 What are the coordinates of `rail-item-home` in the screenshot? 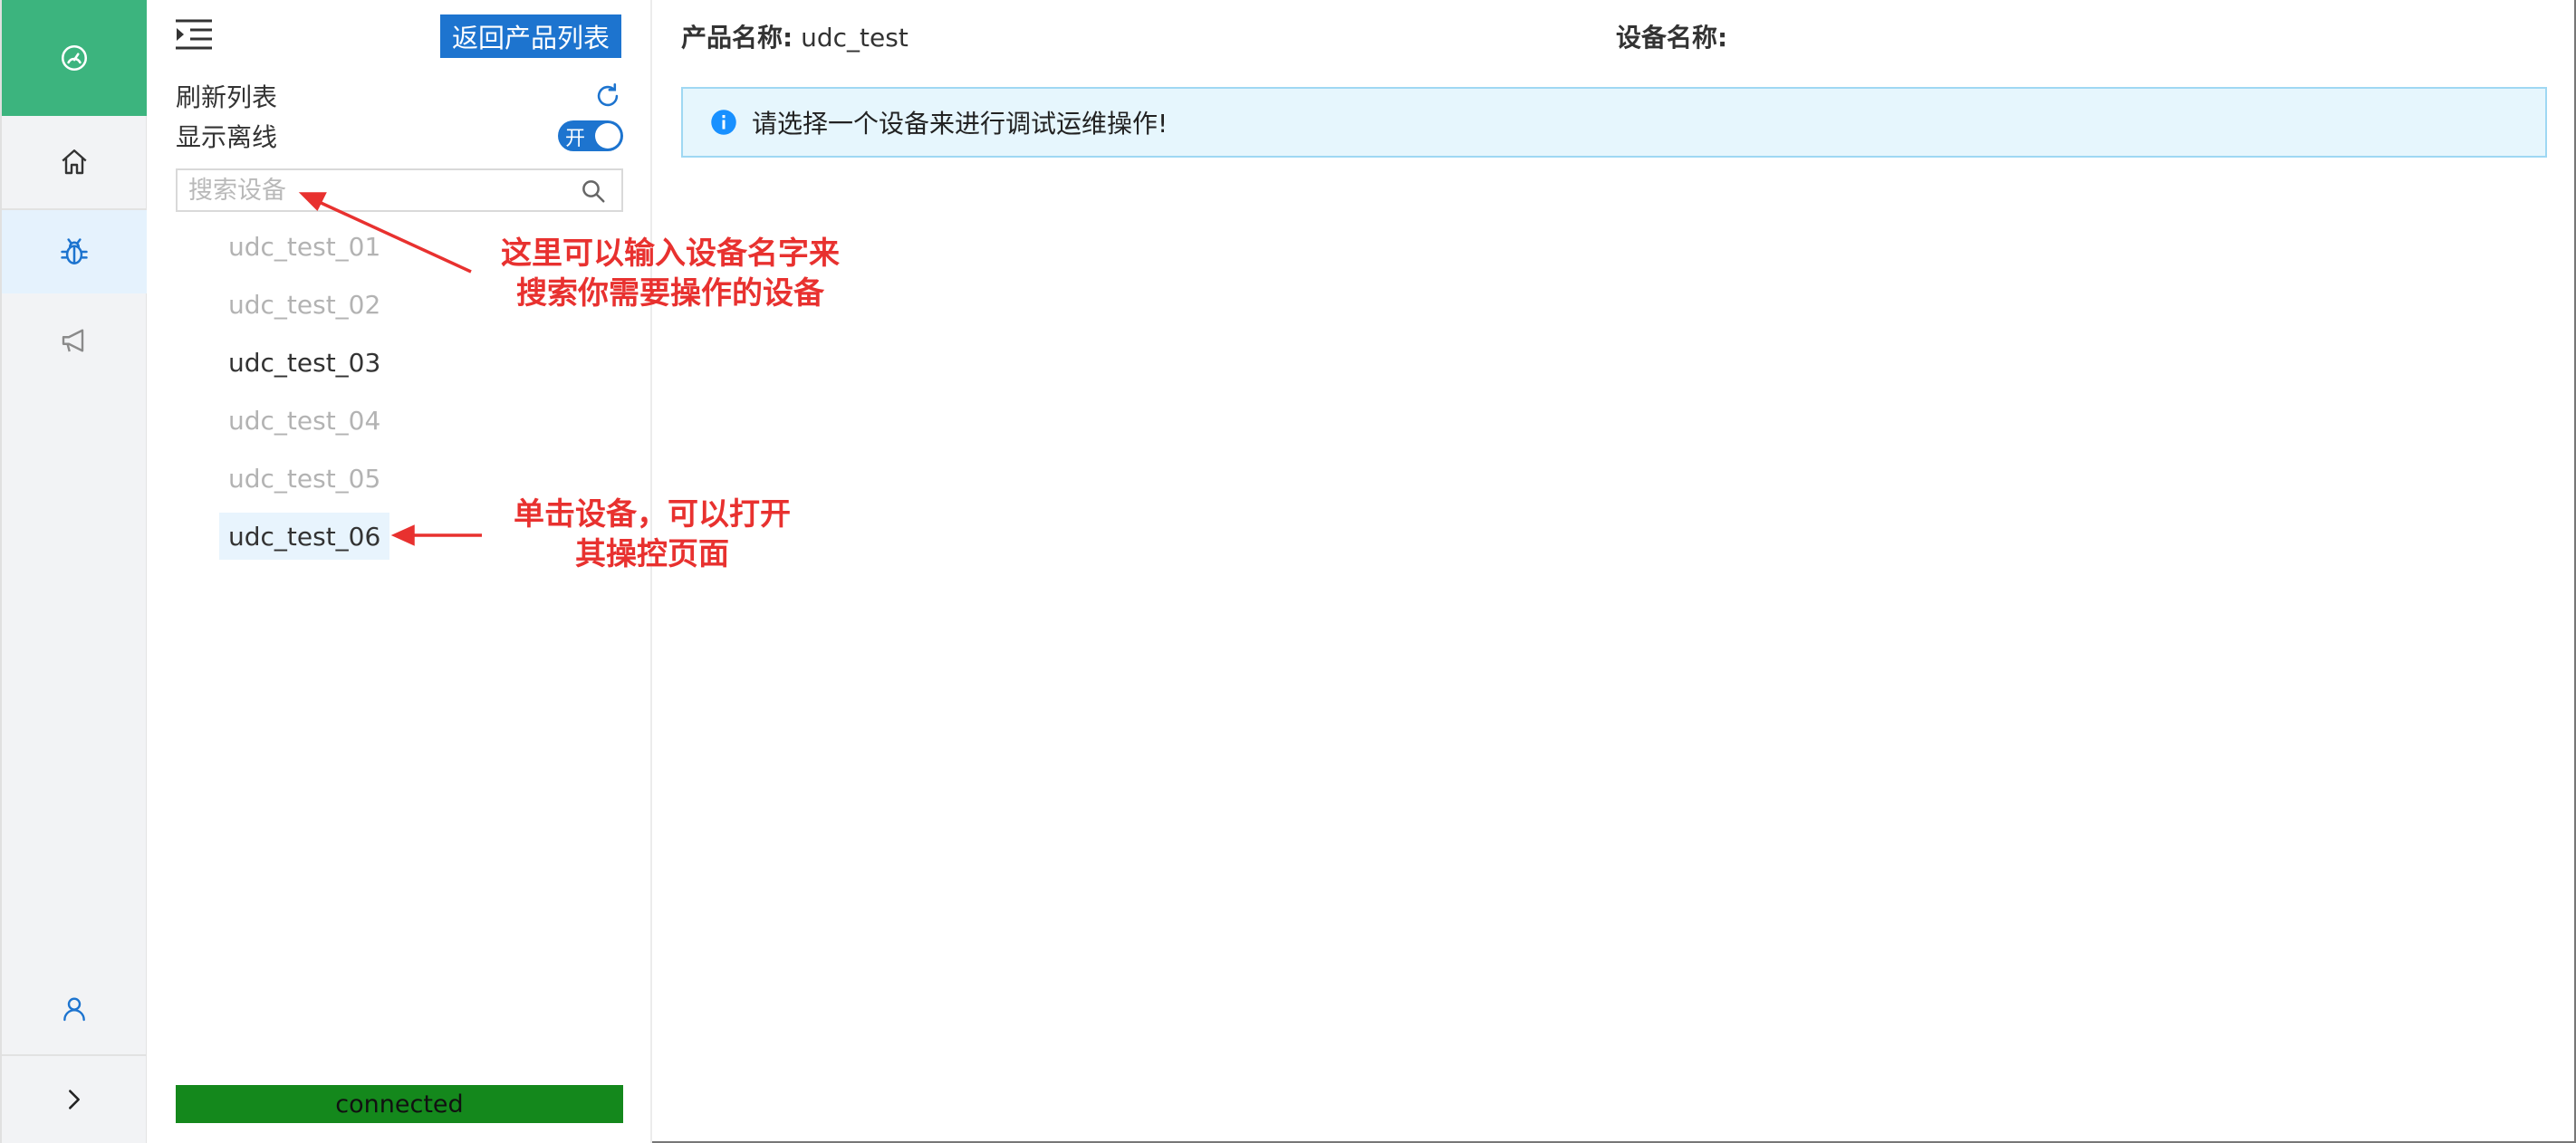 It's located at (74, 163).